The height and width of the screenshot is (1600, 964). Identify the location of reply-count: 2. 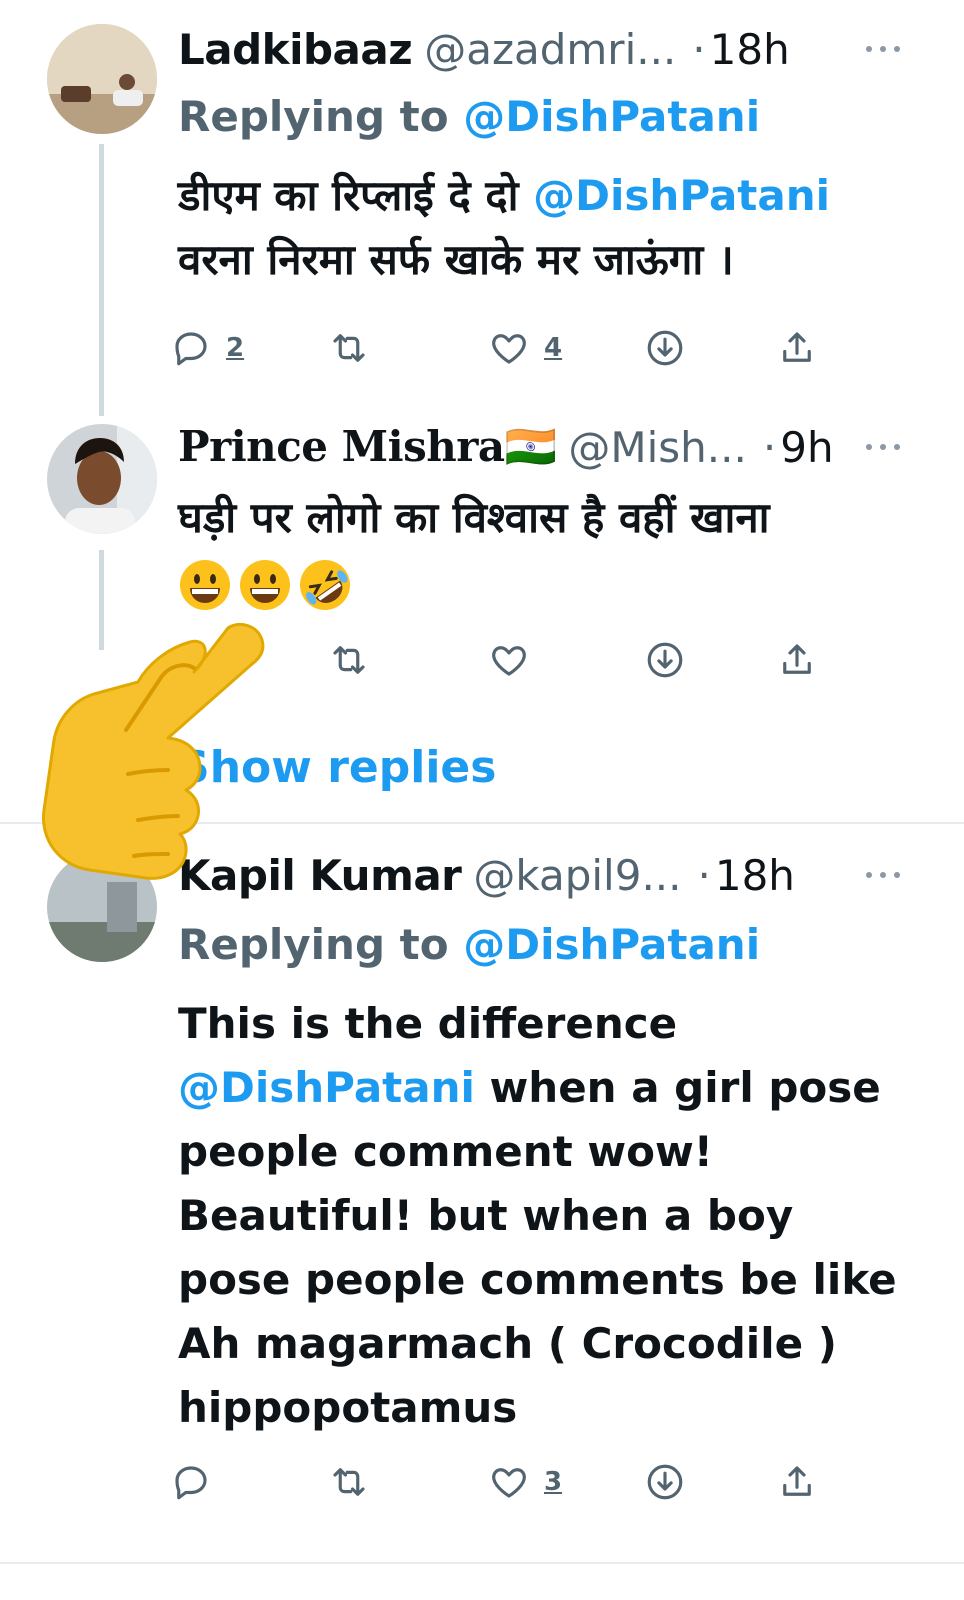
(235, 348).